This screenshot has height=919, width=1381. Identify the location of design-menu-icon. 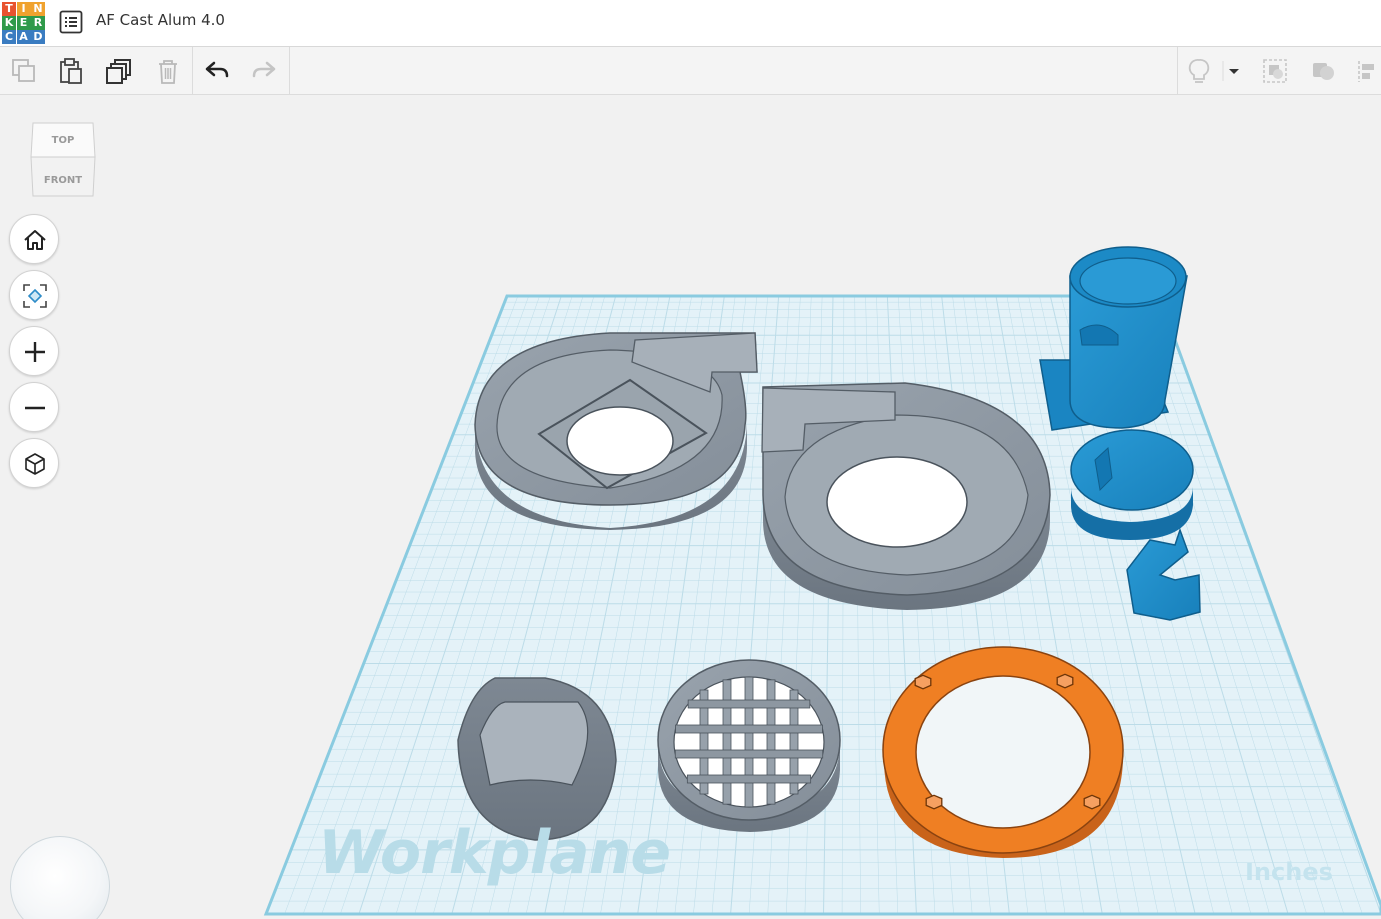
(71, 22).